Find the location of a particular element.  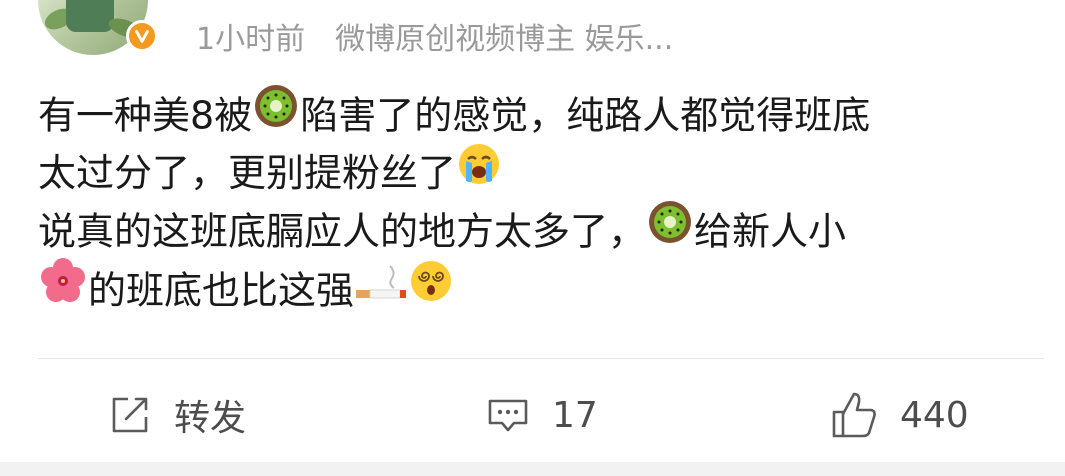

hibiscus-emoji is located at coordinates (63, 289).